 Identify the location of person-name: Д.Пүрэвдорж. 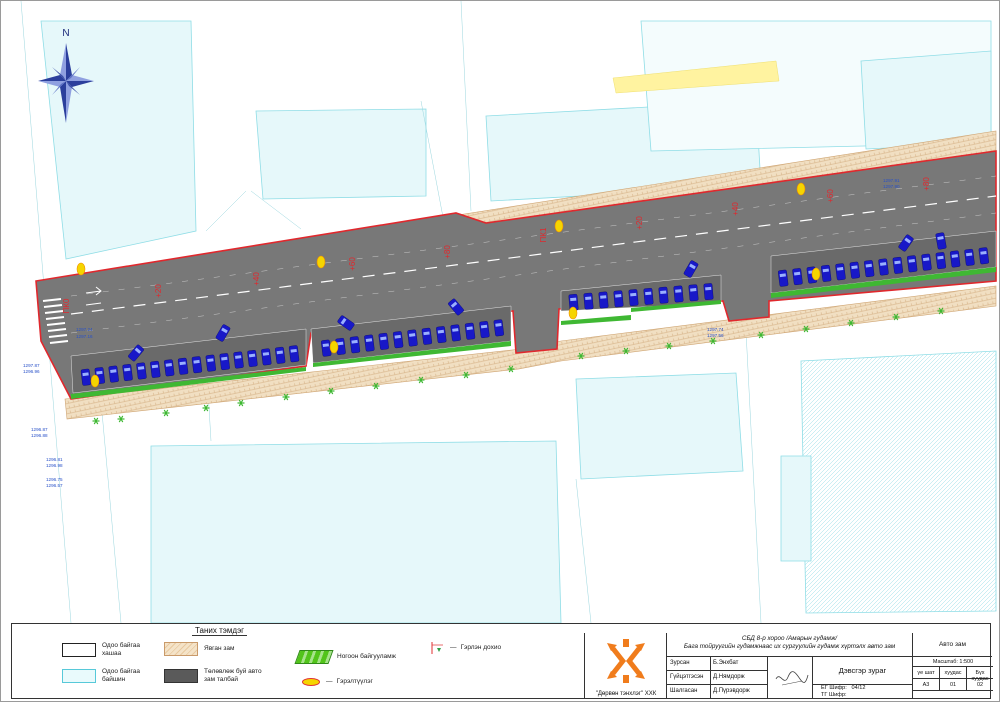
(731, 691).